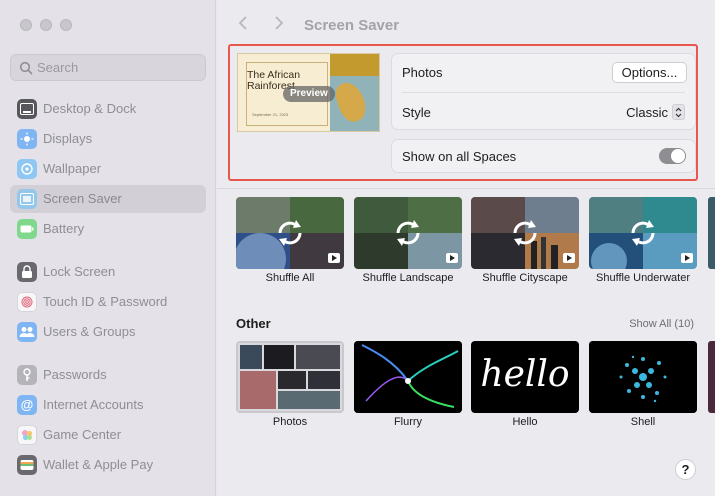  What do you see at coordinates (90, 108) in the screenshot?
I see `sidebar-item-label: Desktop & Dock` at bounding box center [90, 108].